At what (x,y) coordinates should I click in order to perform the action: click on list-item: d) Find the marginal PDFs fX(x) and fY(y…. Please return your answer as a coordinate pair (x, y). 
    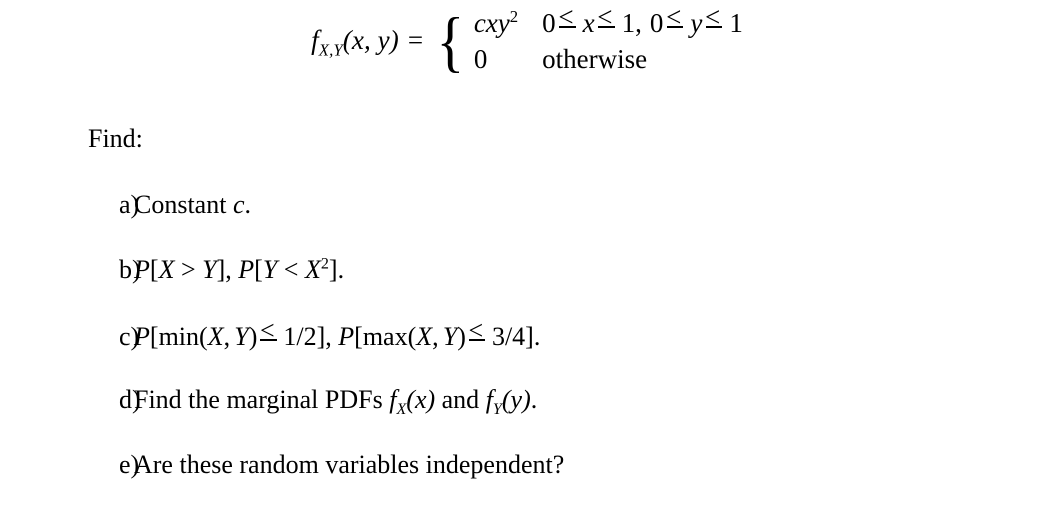
    Looking at the image, I should click on (558, 417).